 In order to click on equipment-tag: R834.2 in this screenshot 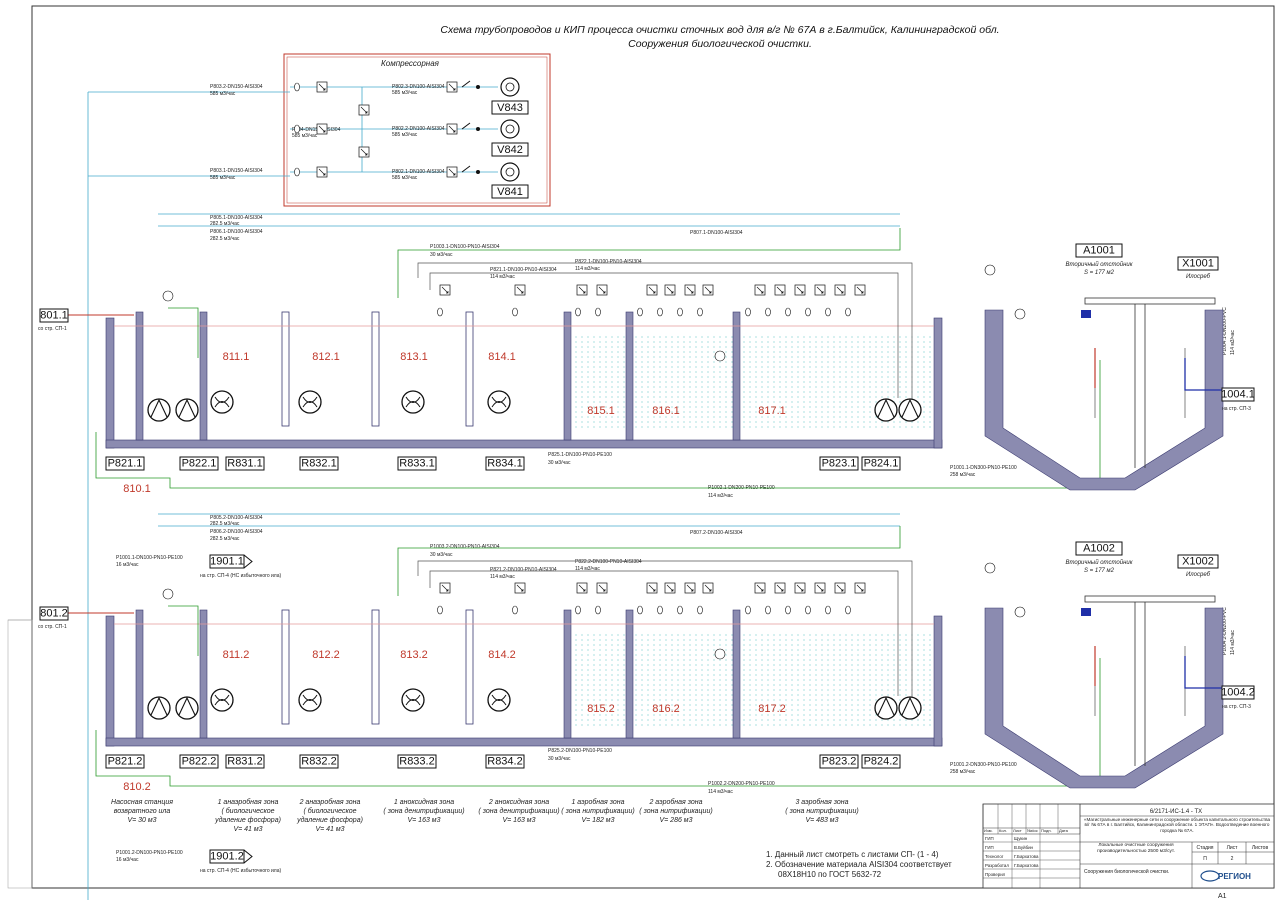, I will do `click(505, 761)`.